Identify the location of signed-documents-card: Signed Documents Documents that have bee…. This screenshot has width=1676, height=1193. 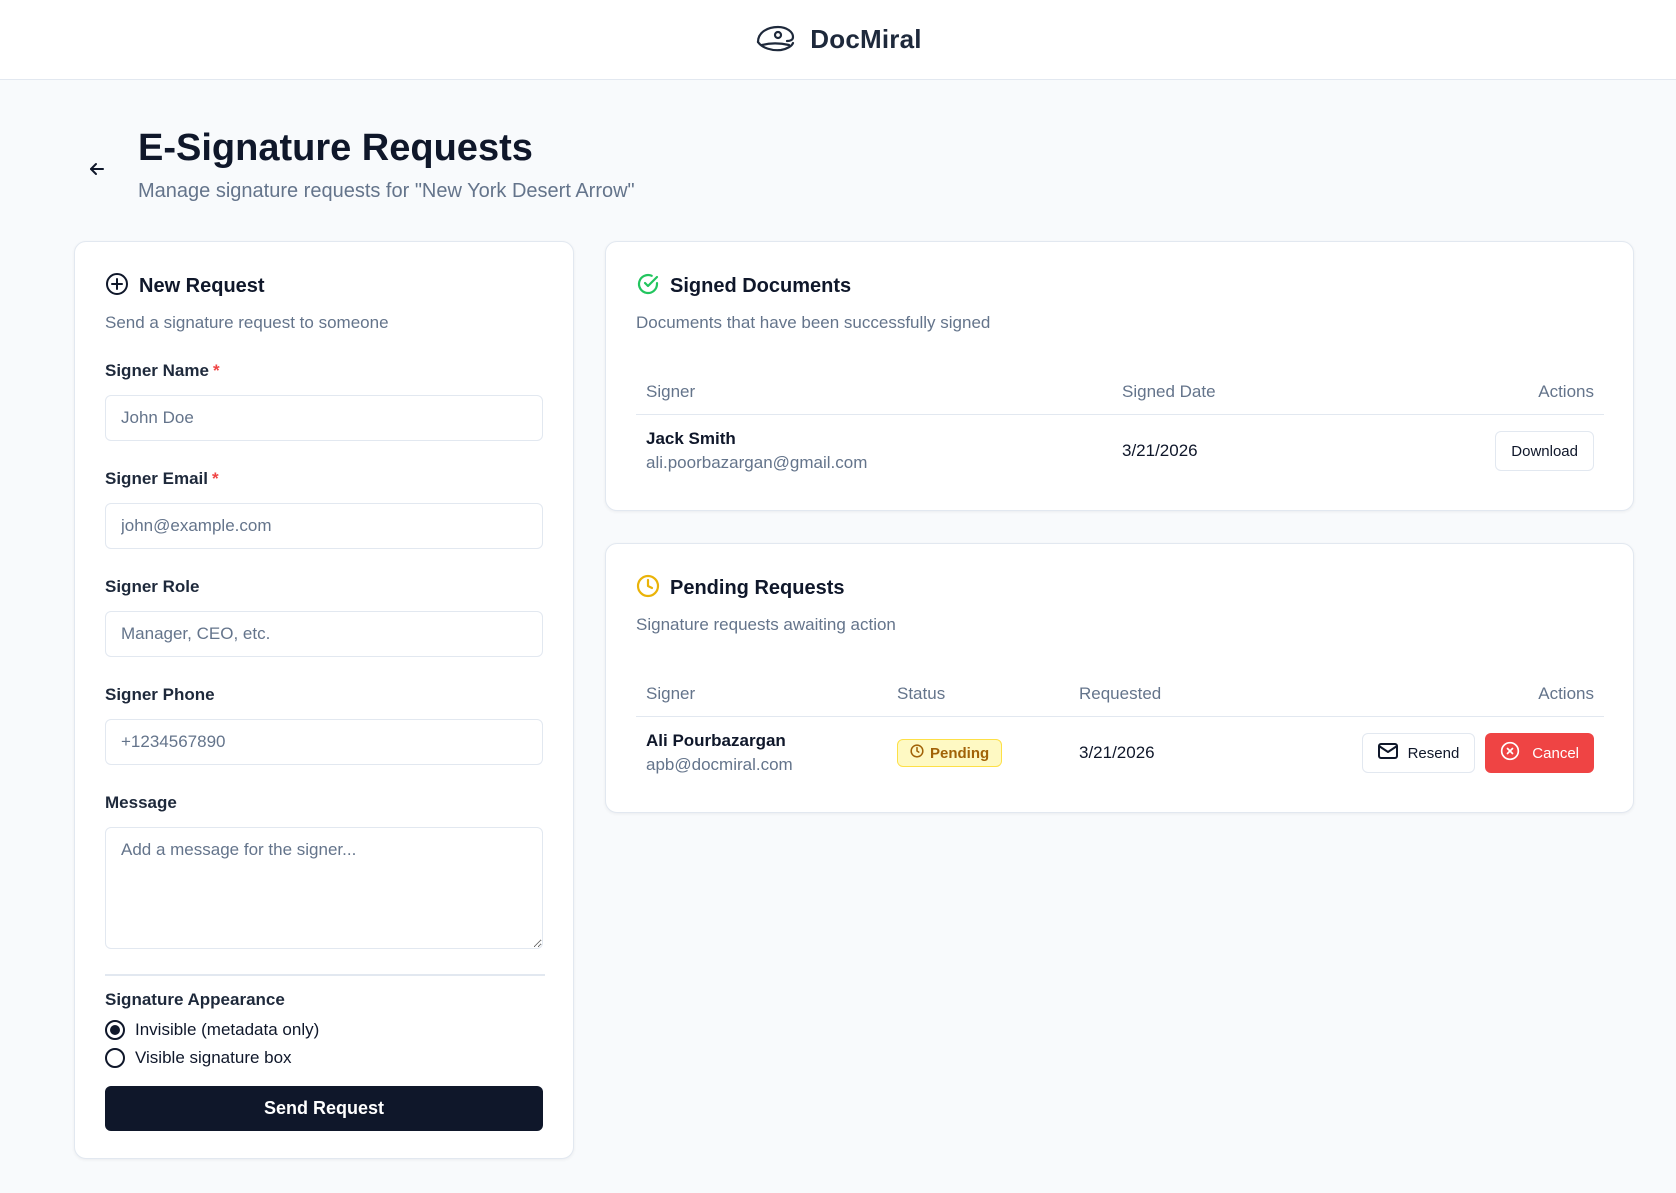
(1119, 376).